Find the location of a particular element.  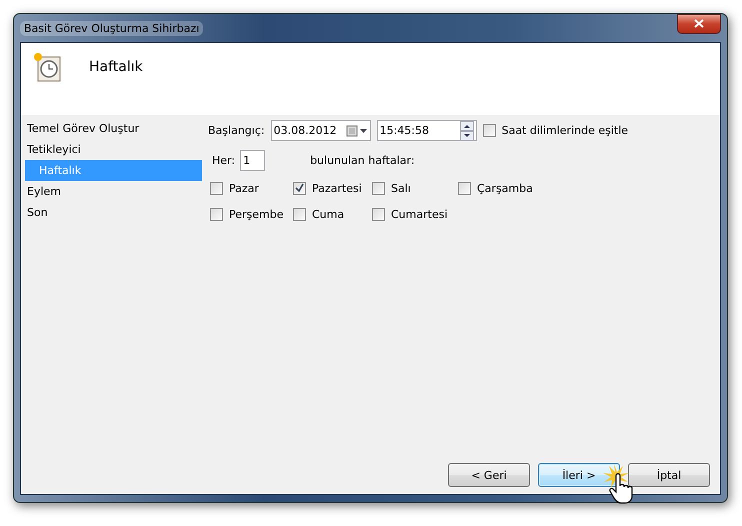

close-button is located at coordinates (699, 24).